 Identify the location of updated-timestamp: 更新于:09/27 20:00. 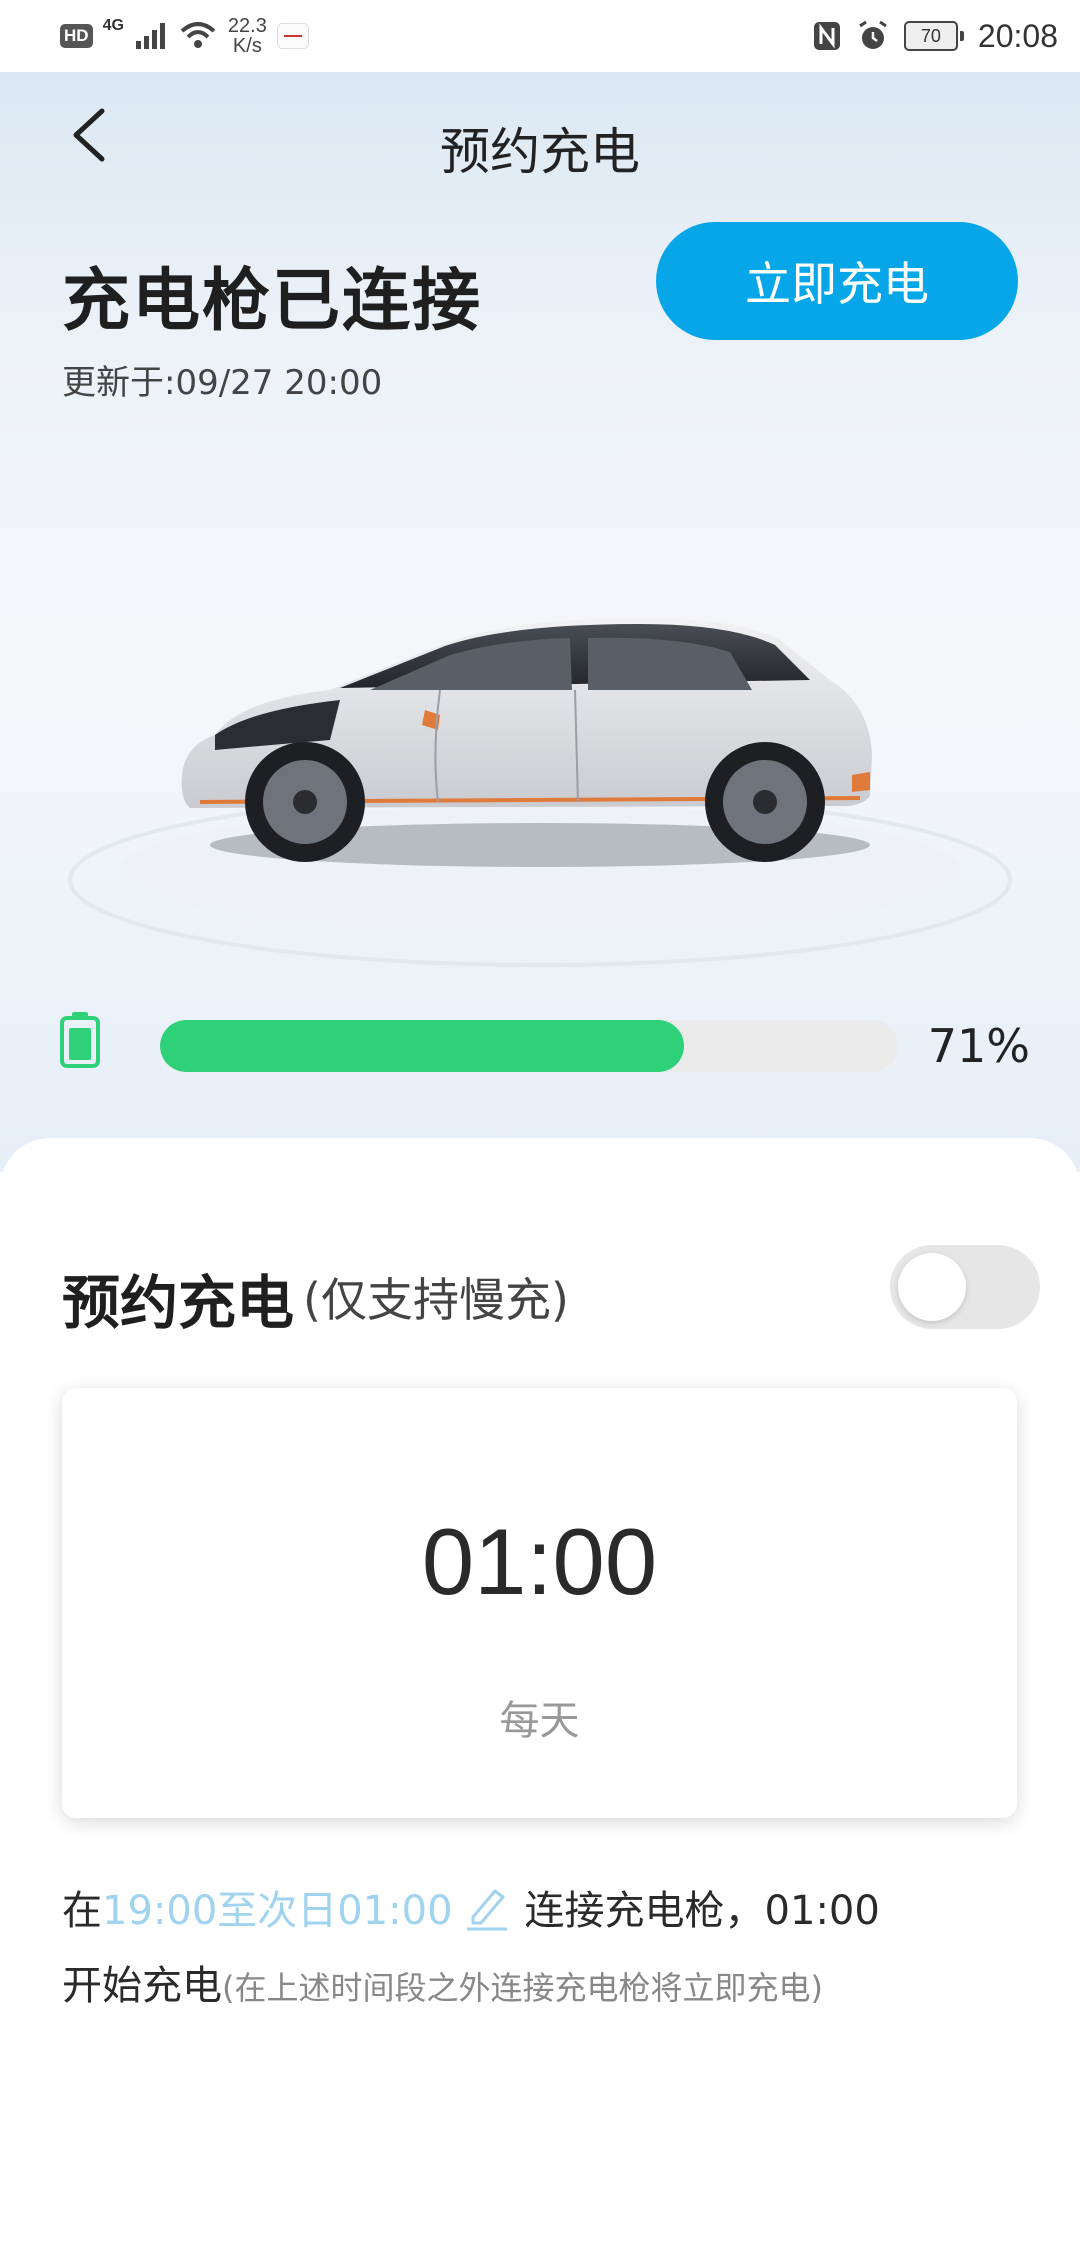
(222, 383).